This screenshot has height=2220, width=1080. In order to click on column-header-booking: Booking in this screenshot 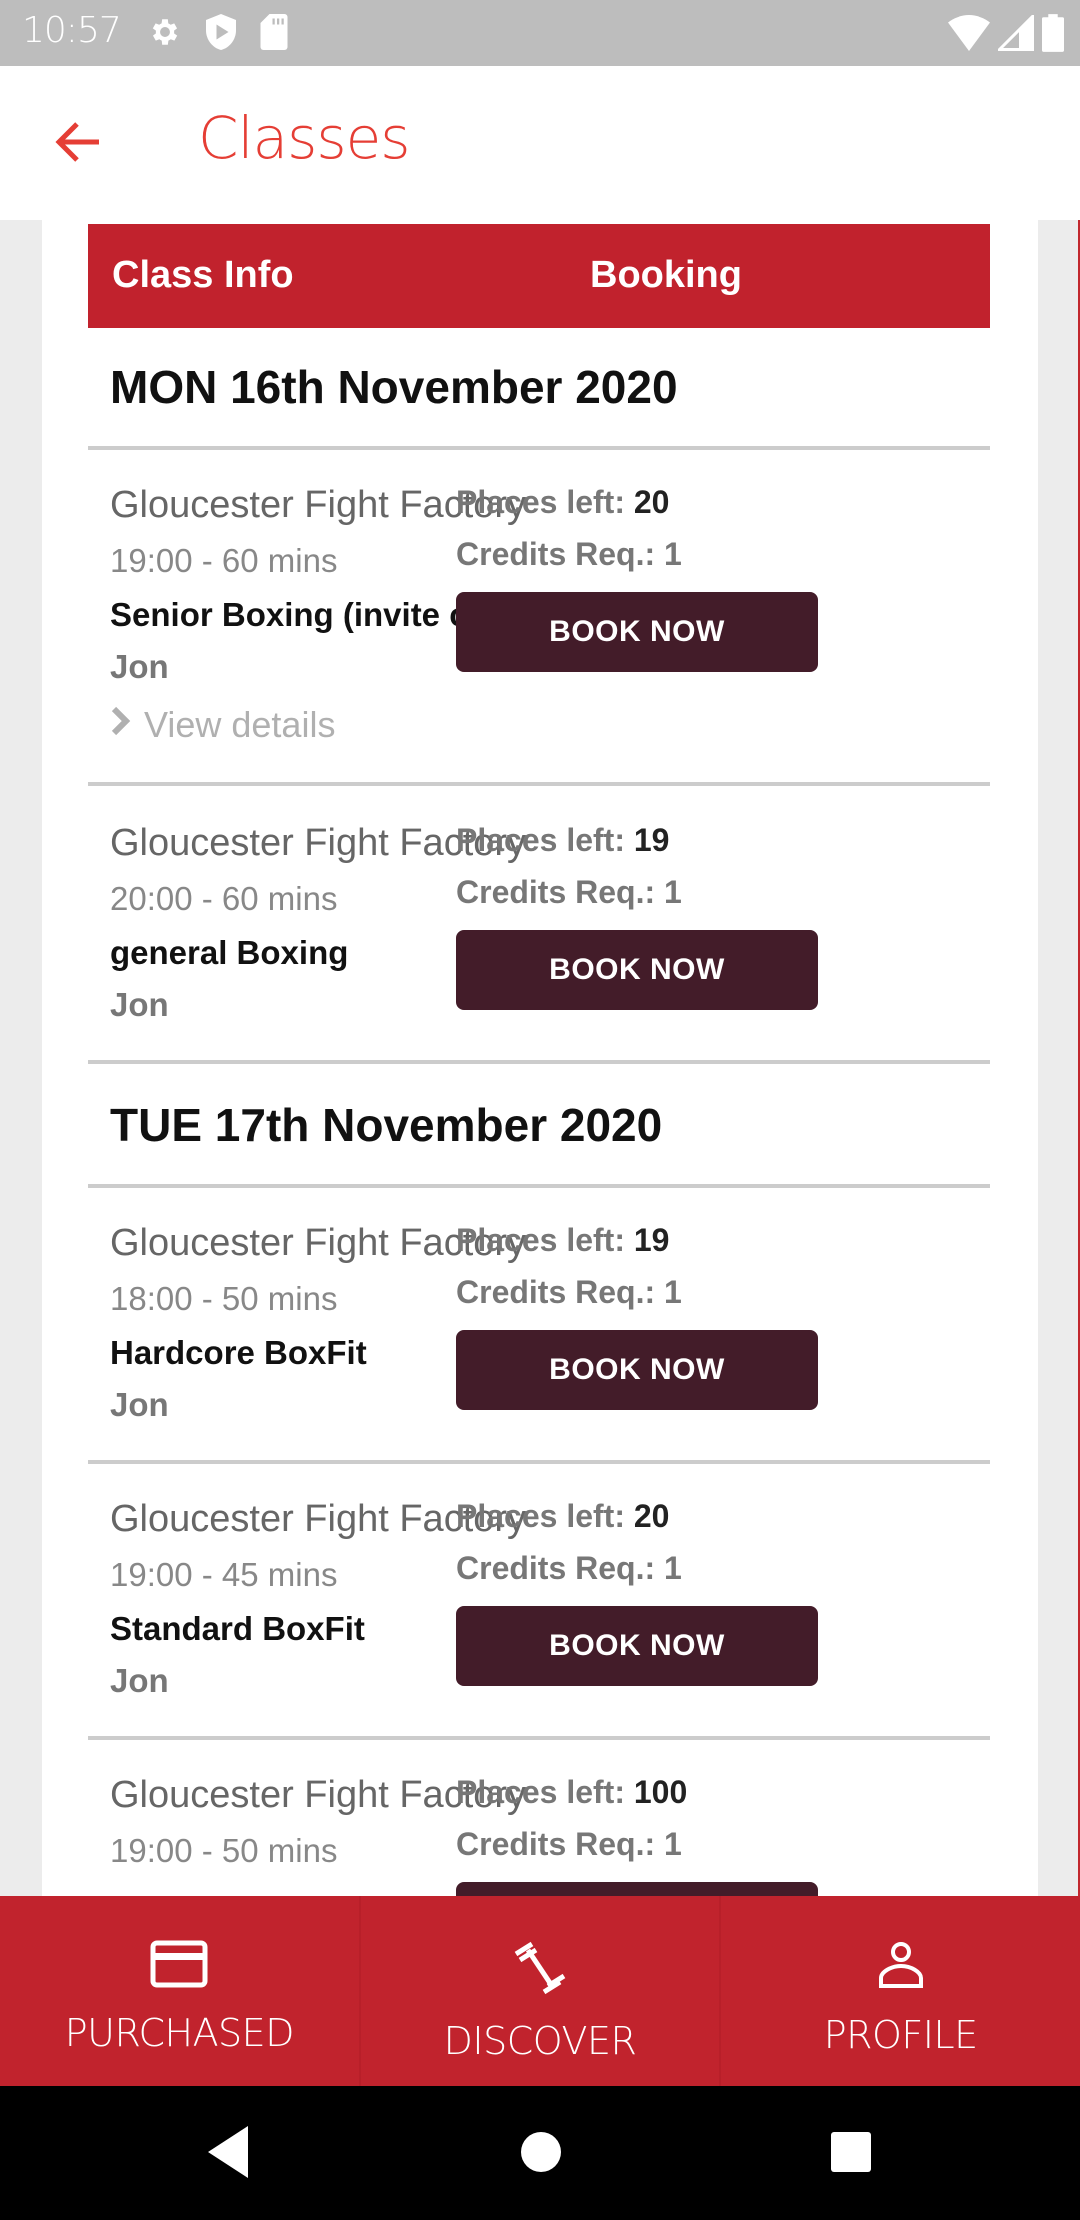, I will do `click(666, 275)`.